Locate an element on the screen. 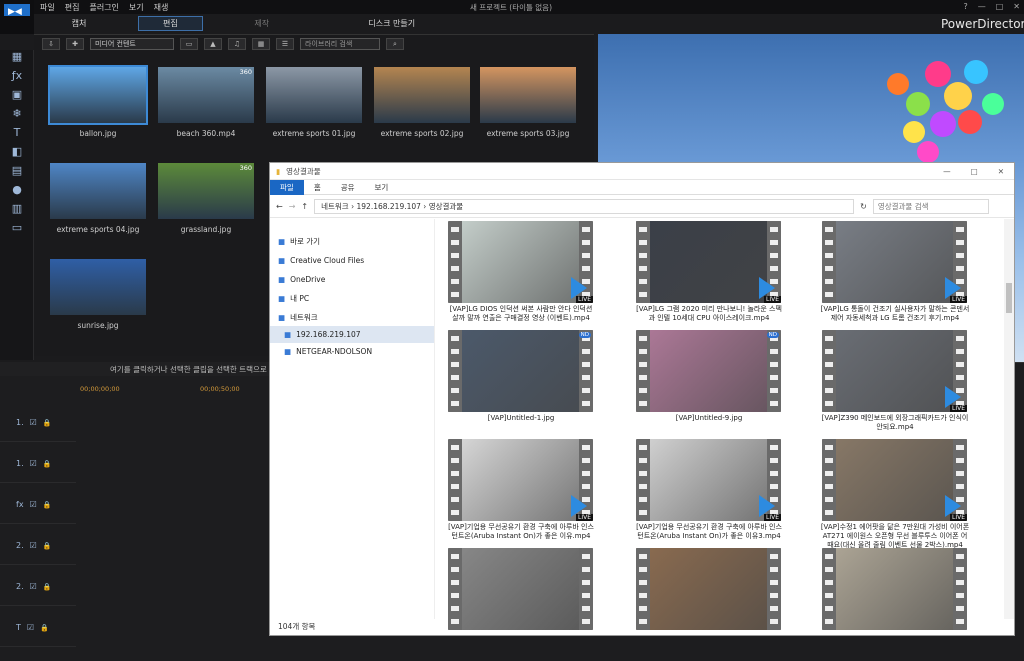  help-icon: ? is located at coordinates (965, 6).